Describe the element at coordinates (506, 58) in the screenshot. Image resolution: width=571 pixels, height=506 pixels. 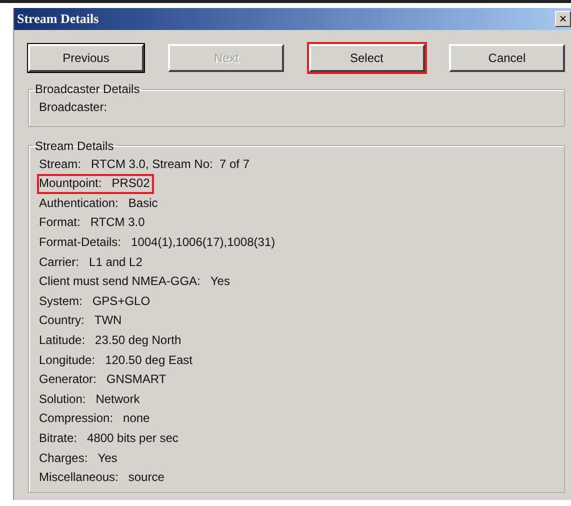
I see `dialog-button: Cancel` at that location.